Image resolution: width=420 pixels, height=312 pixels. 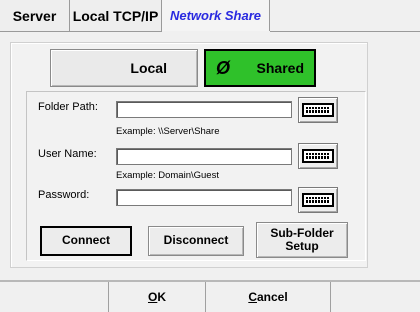 I want to click on tab-local-tcpip: Local TCP/IP, so click(x=116, y=15).